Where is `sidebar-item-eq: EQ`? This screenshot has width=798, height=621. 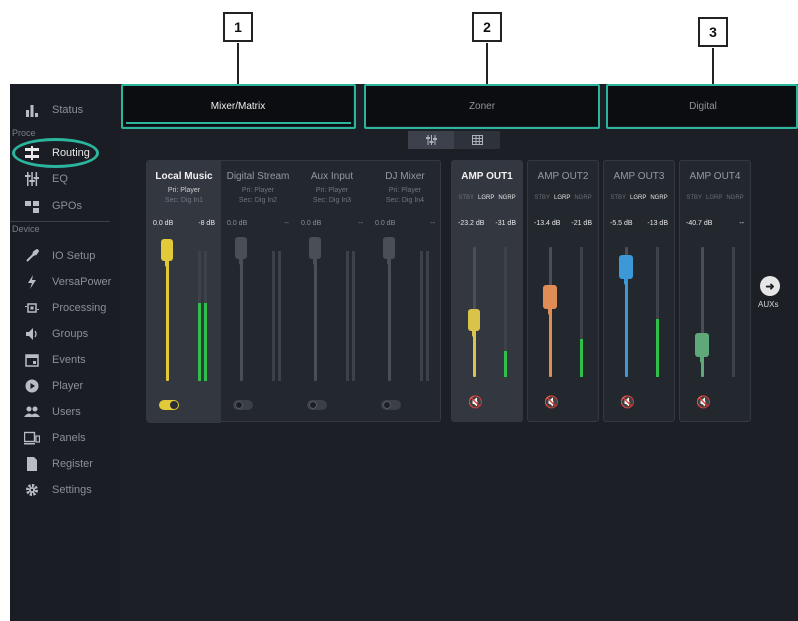
sidebar-item-eq: EQ is located at coordinates (65, 179).